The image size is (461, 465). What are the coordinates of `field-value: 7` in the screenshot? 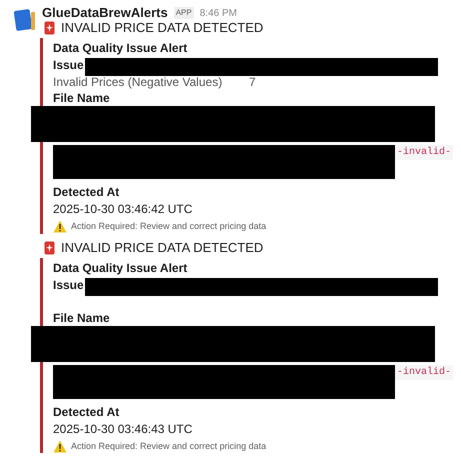 It's located at (252, 82).